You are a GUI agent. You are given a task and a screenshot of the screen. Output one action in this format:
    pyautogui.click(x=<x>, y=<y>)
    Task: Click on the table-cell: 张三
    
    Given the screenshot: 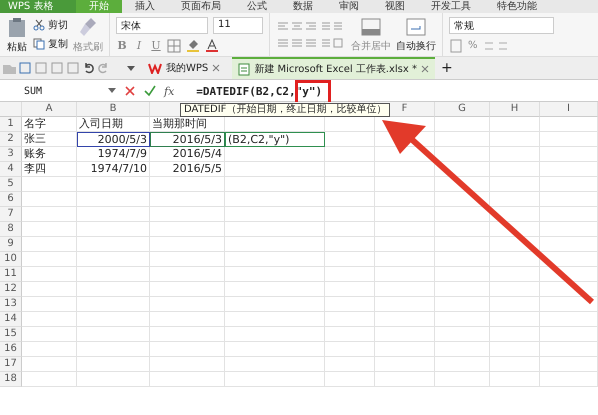 What is the action you would take?
    pyautogui.click(x=49, y=139)
    